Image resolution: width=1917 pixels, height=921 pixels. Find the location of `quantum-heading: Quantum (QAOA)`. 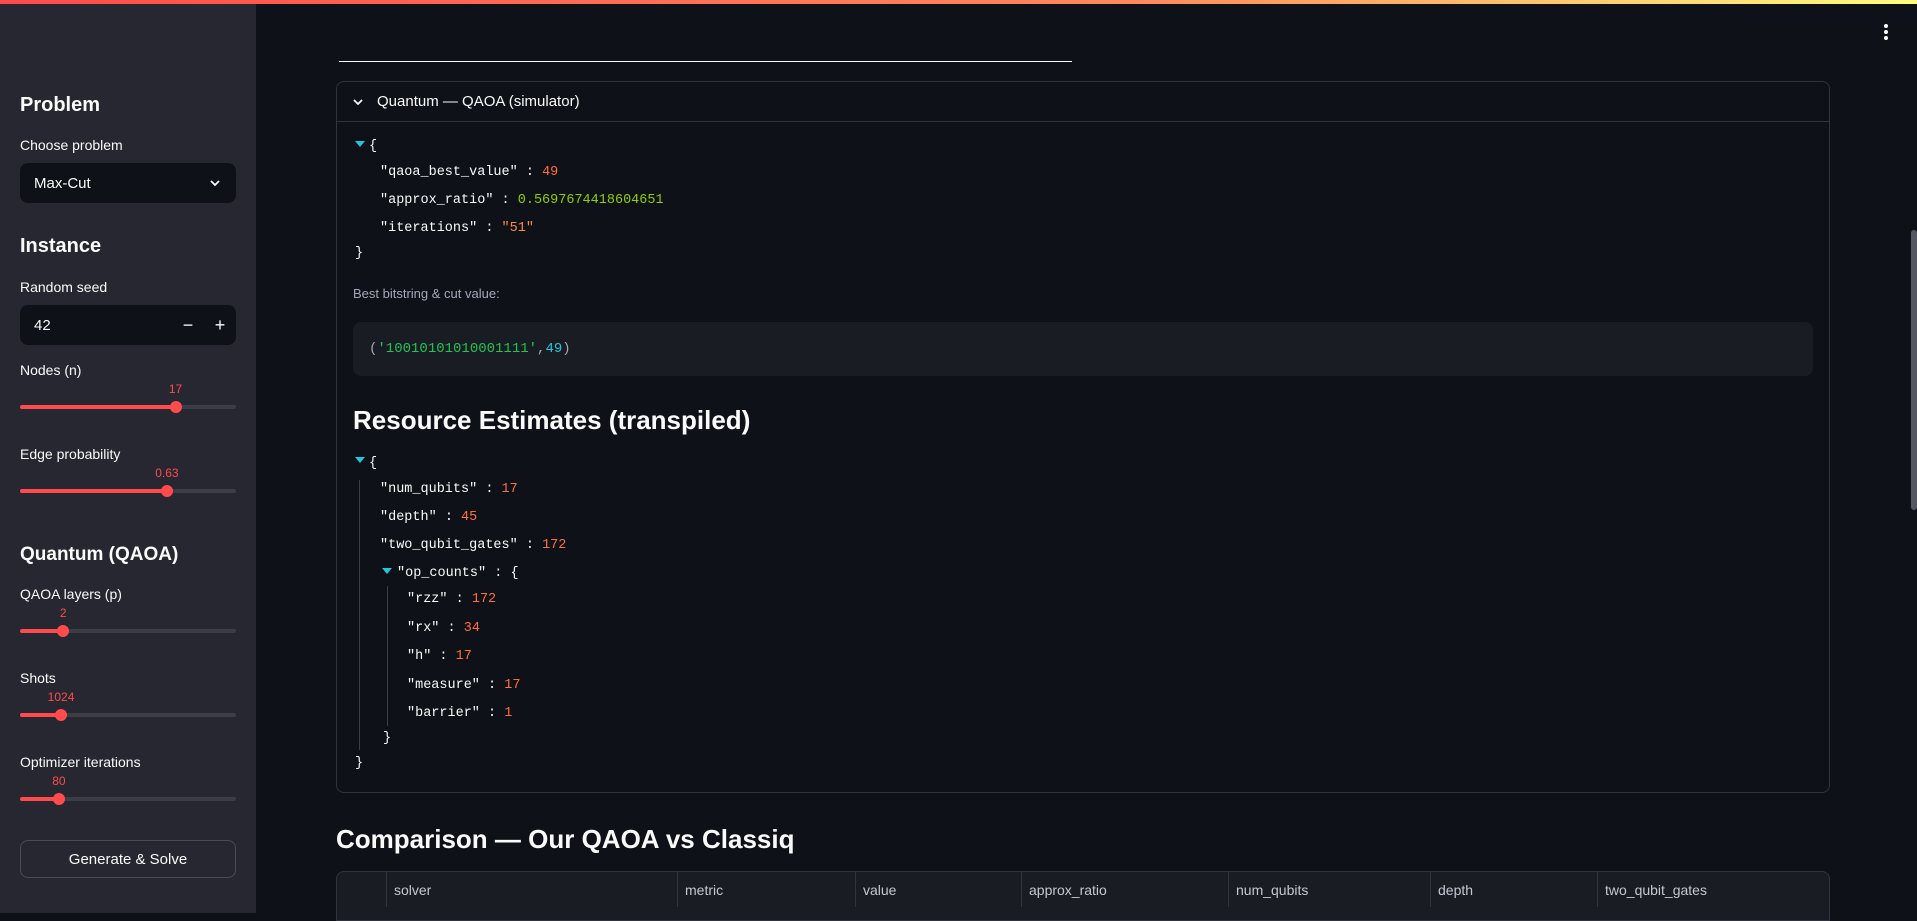

quantum-heading: Quantum (QAOA) is located at coordinates (99, 554).